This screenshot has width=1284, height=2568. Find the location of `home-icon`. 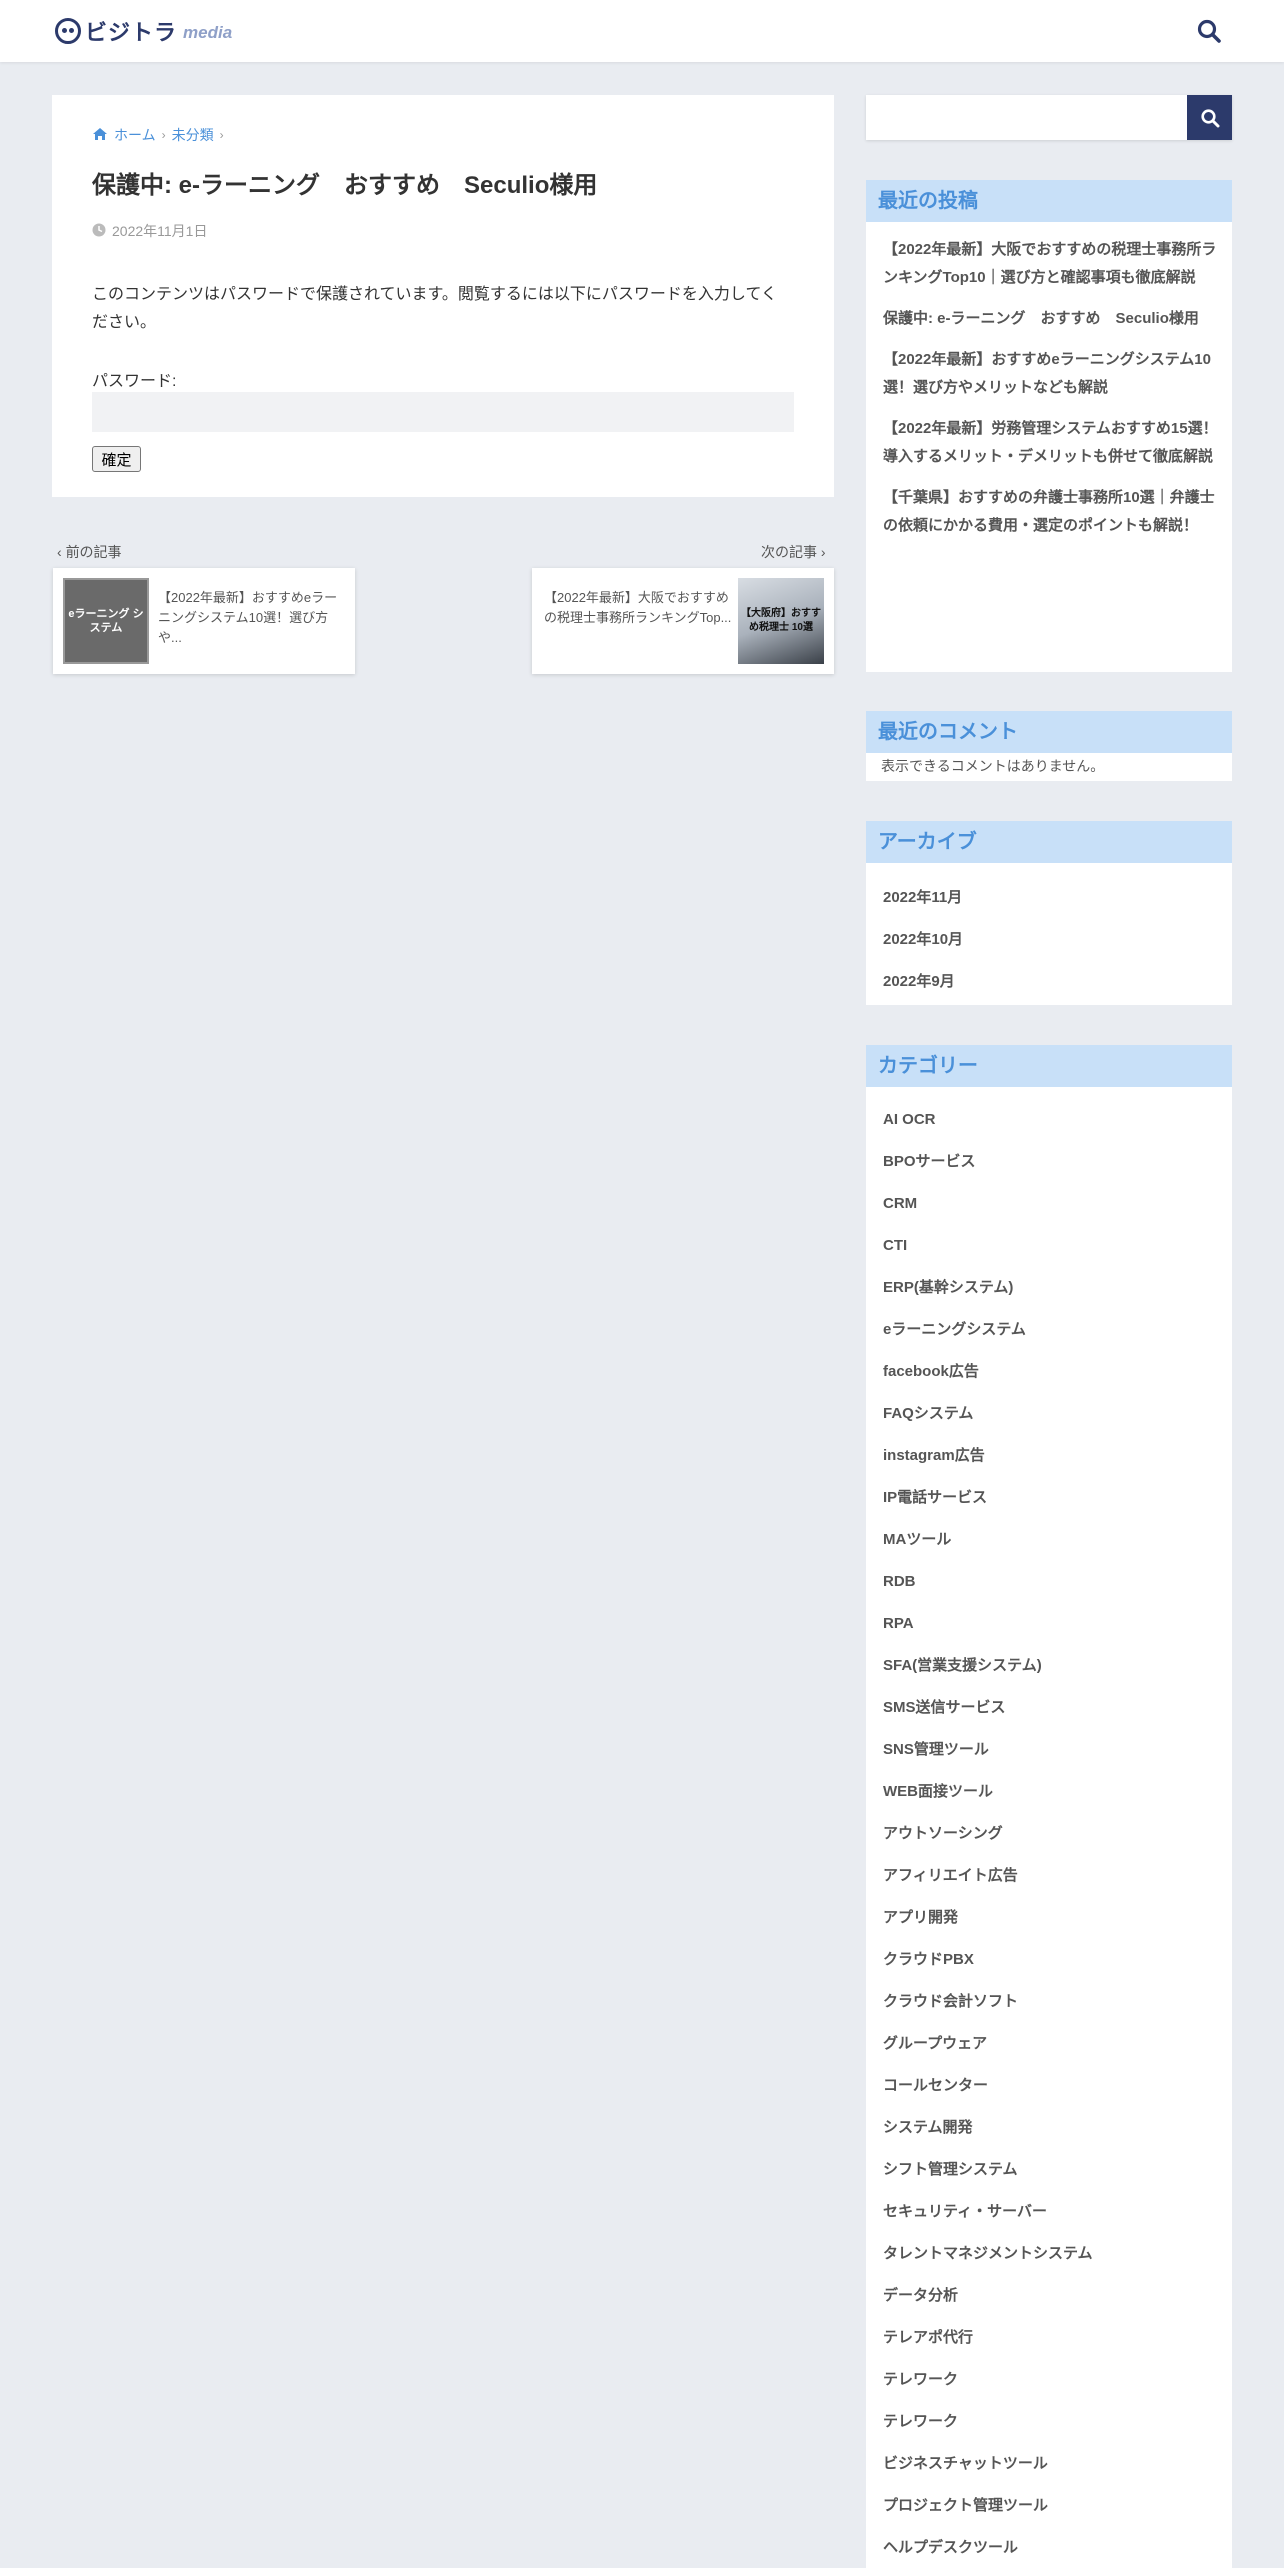

home-icon is located at coordinates (100, 135).